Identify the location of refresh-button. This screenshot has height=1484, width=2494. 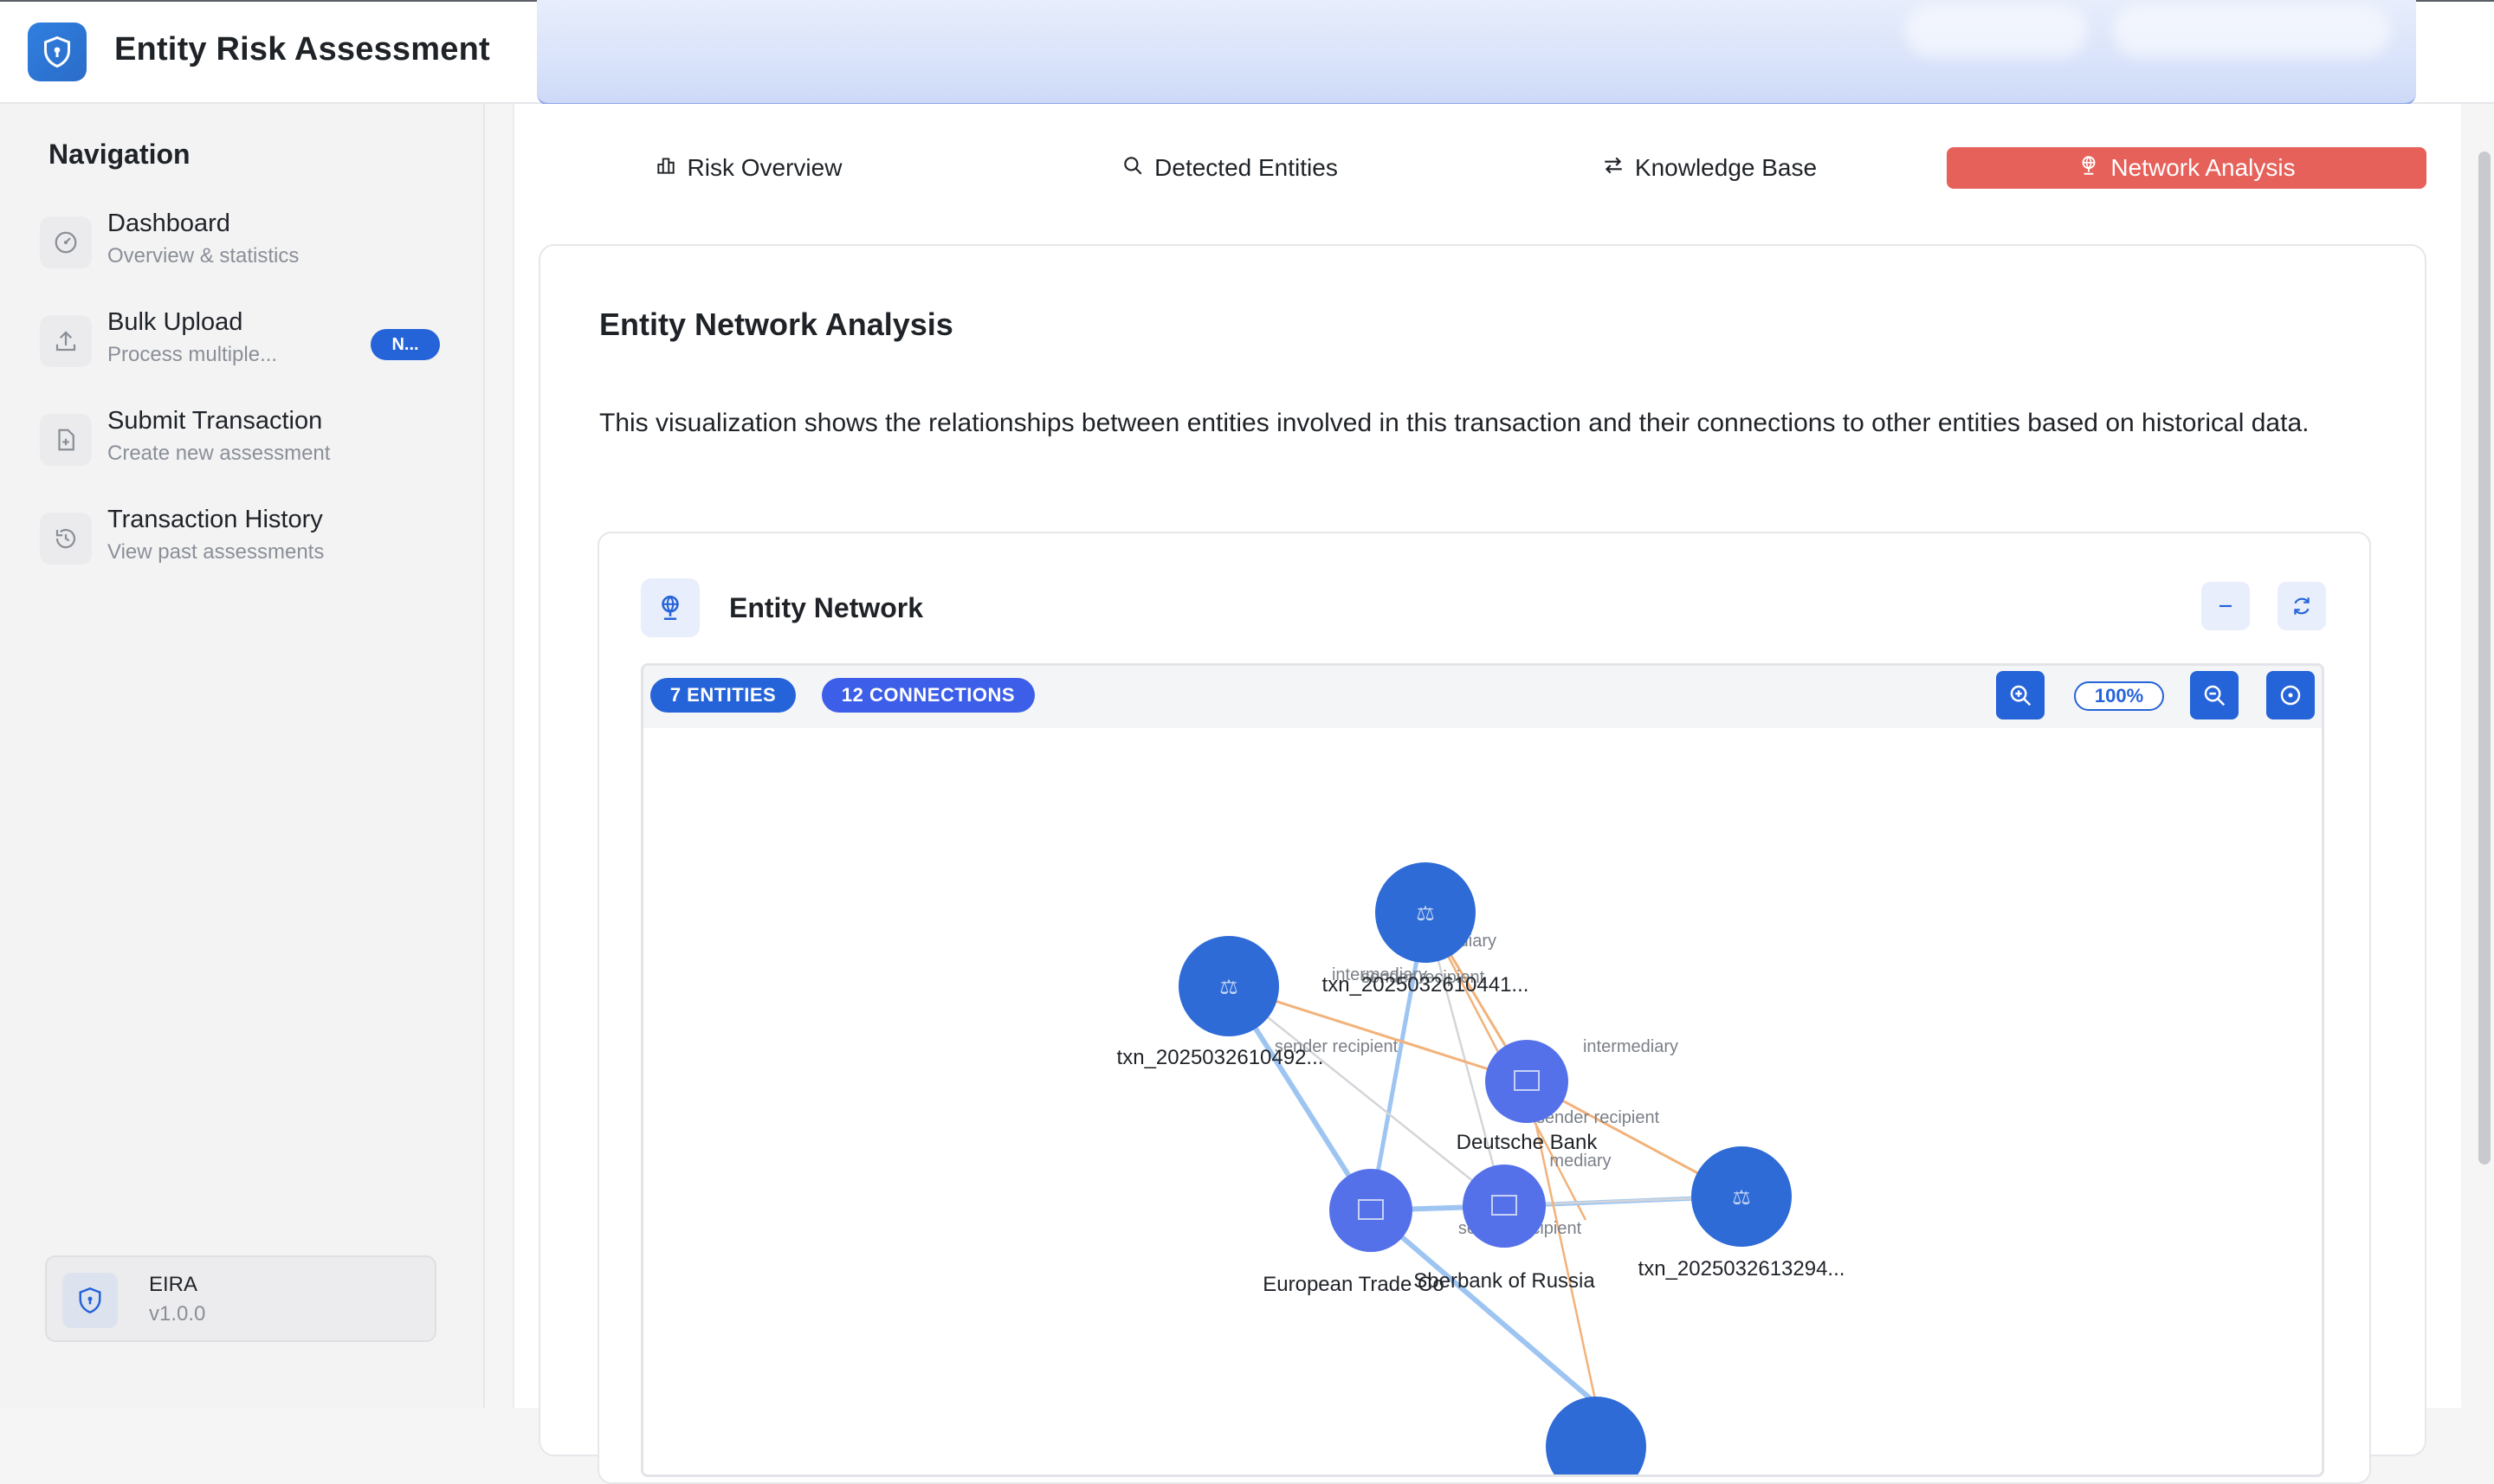
(2302, 606).